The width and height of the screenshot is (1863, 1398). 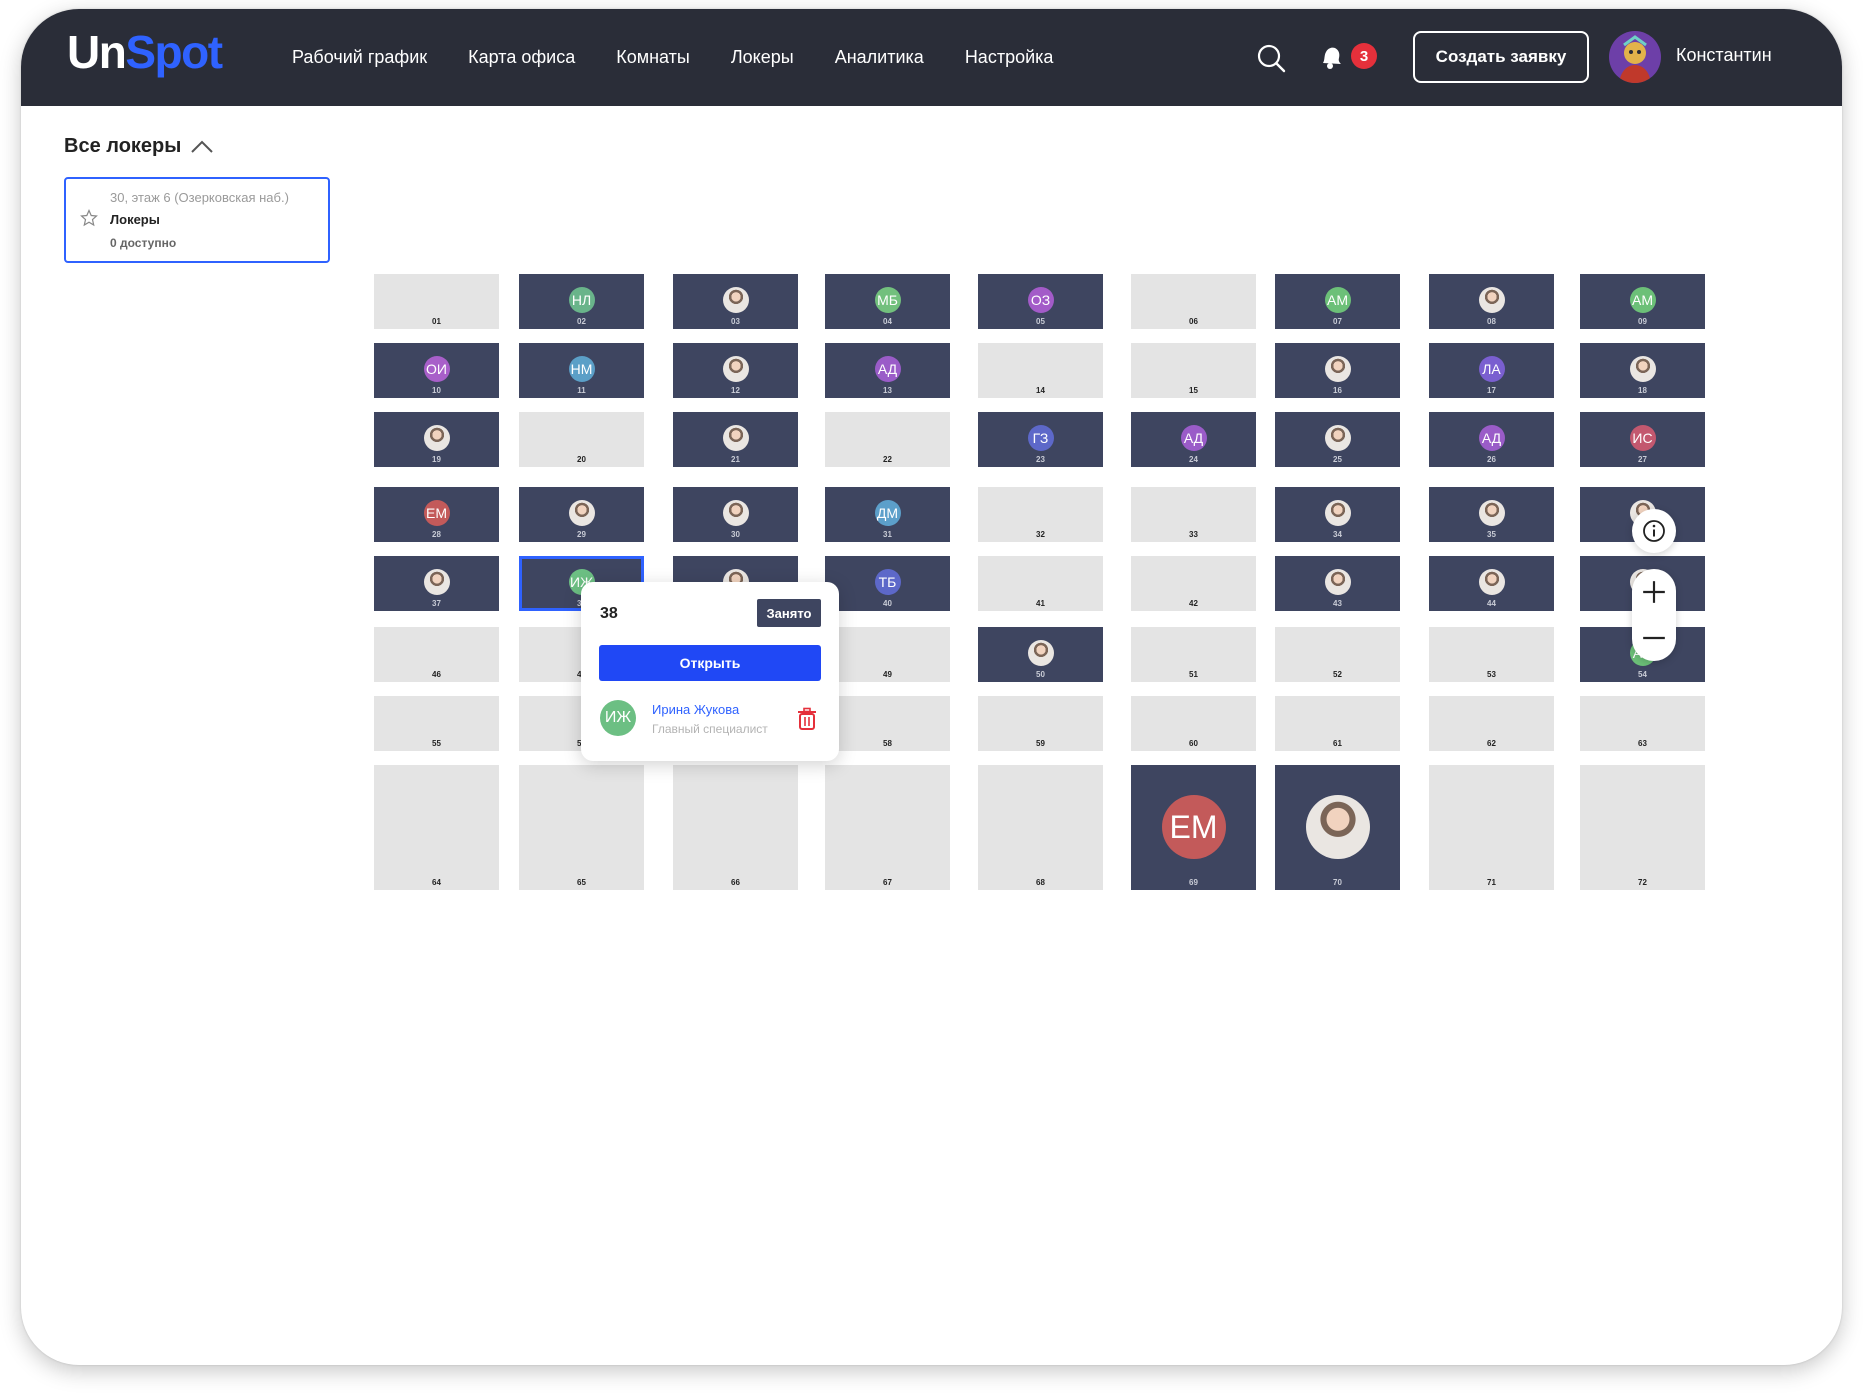 I want to click on locker-10: ОИ 10, so click(x=436, y=370).